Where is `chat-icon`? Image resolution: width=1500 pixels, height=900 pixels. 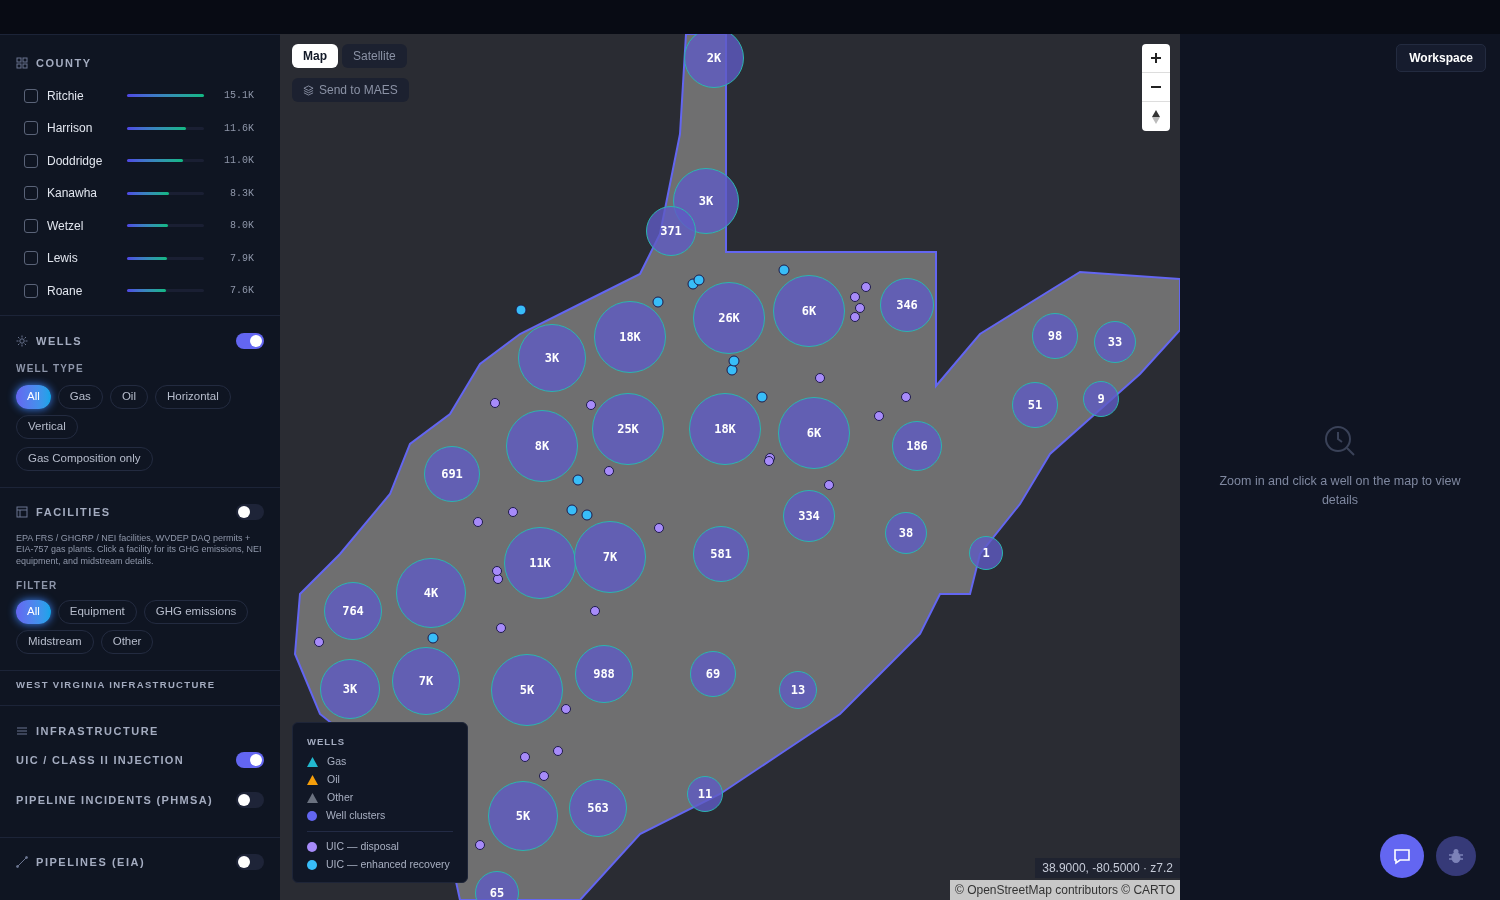
chat-icon is located at coordinates (1402, 856).